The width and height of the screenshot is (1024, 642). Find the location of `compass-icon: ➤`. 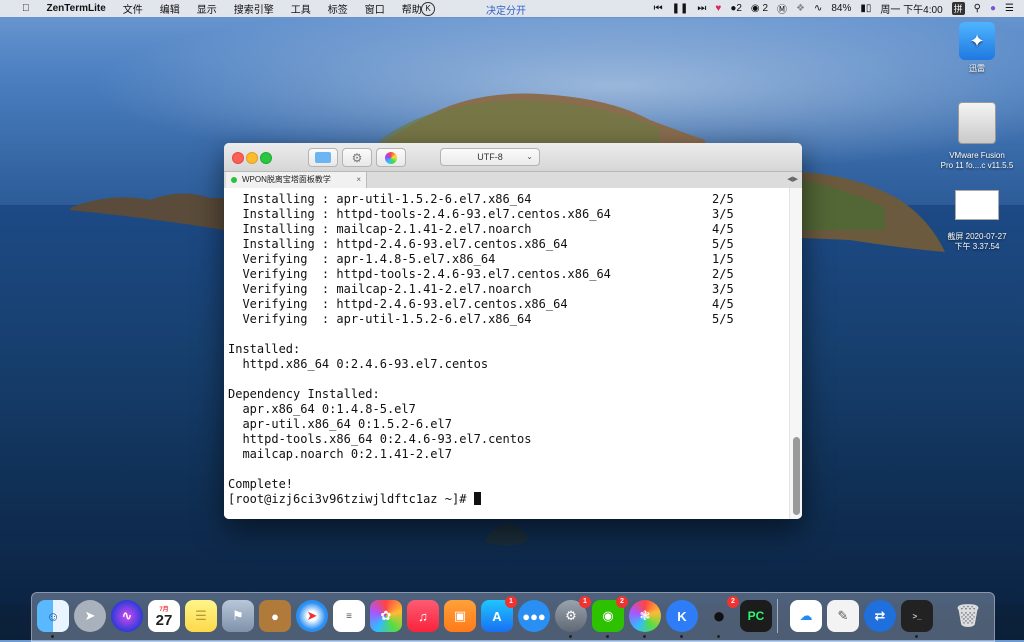

compass-icon: ➤ is located at coordinates (312, 615).